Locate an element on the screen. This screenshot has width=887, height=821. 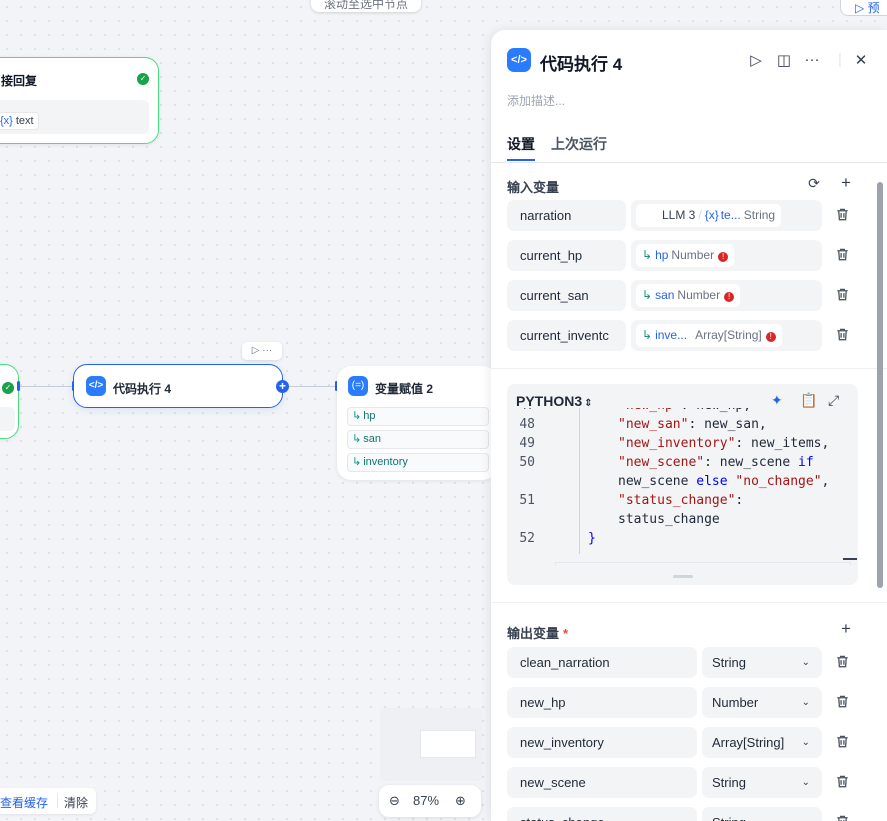
input-value-selector: LLM 3/{x} te... String is located at coordinates (726, 215).